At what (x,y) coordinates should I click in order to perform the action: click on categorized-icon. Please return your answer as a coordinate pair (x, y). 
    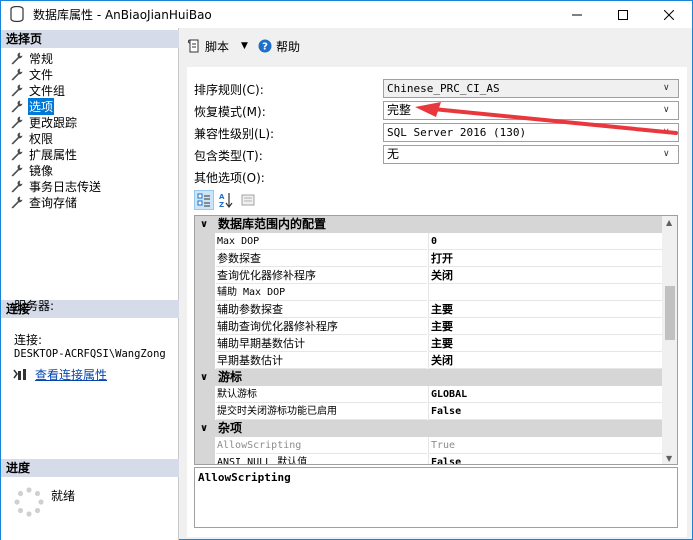
    Looking at the image, I should click on (203, 200).